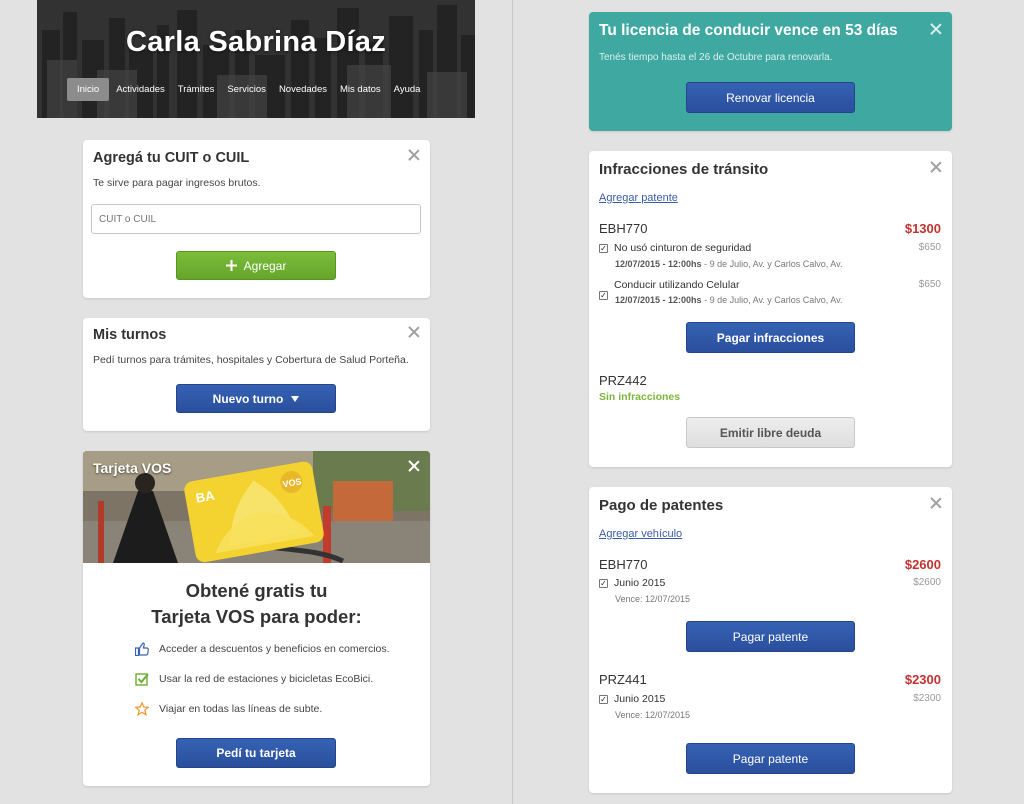 This screenshot has height=804, width=1024. What do you see at coordinates (927, 698) in the screenshot?
I see `patent-amount: $2300` at bounding box center [927, 698].